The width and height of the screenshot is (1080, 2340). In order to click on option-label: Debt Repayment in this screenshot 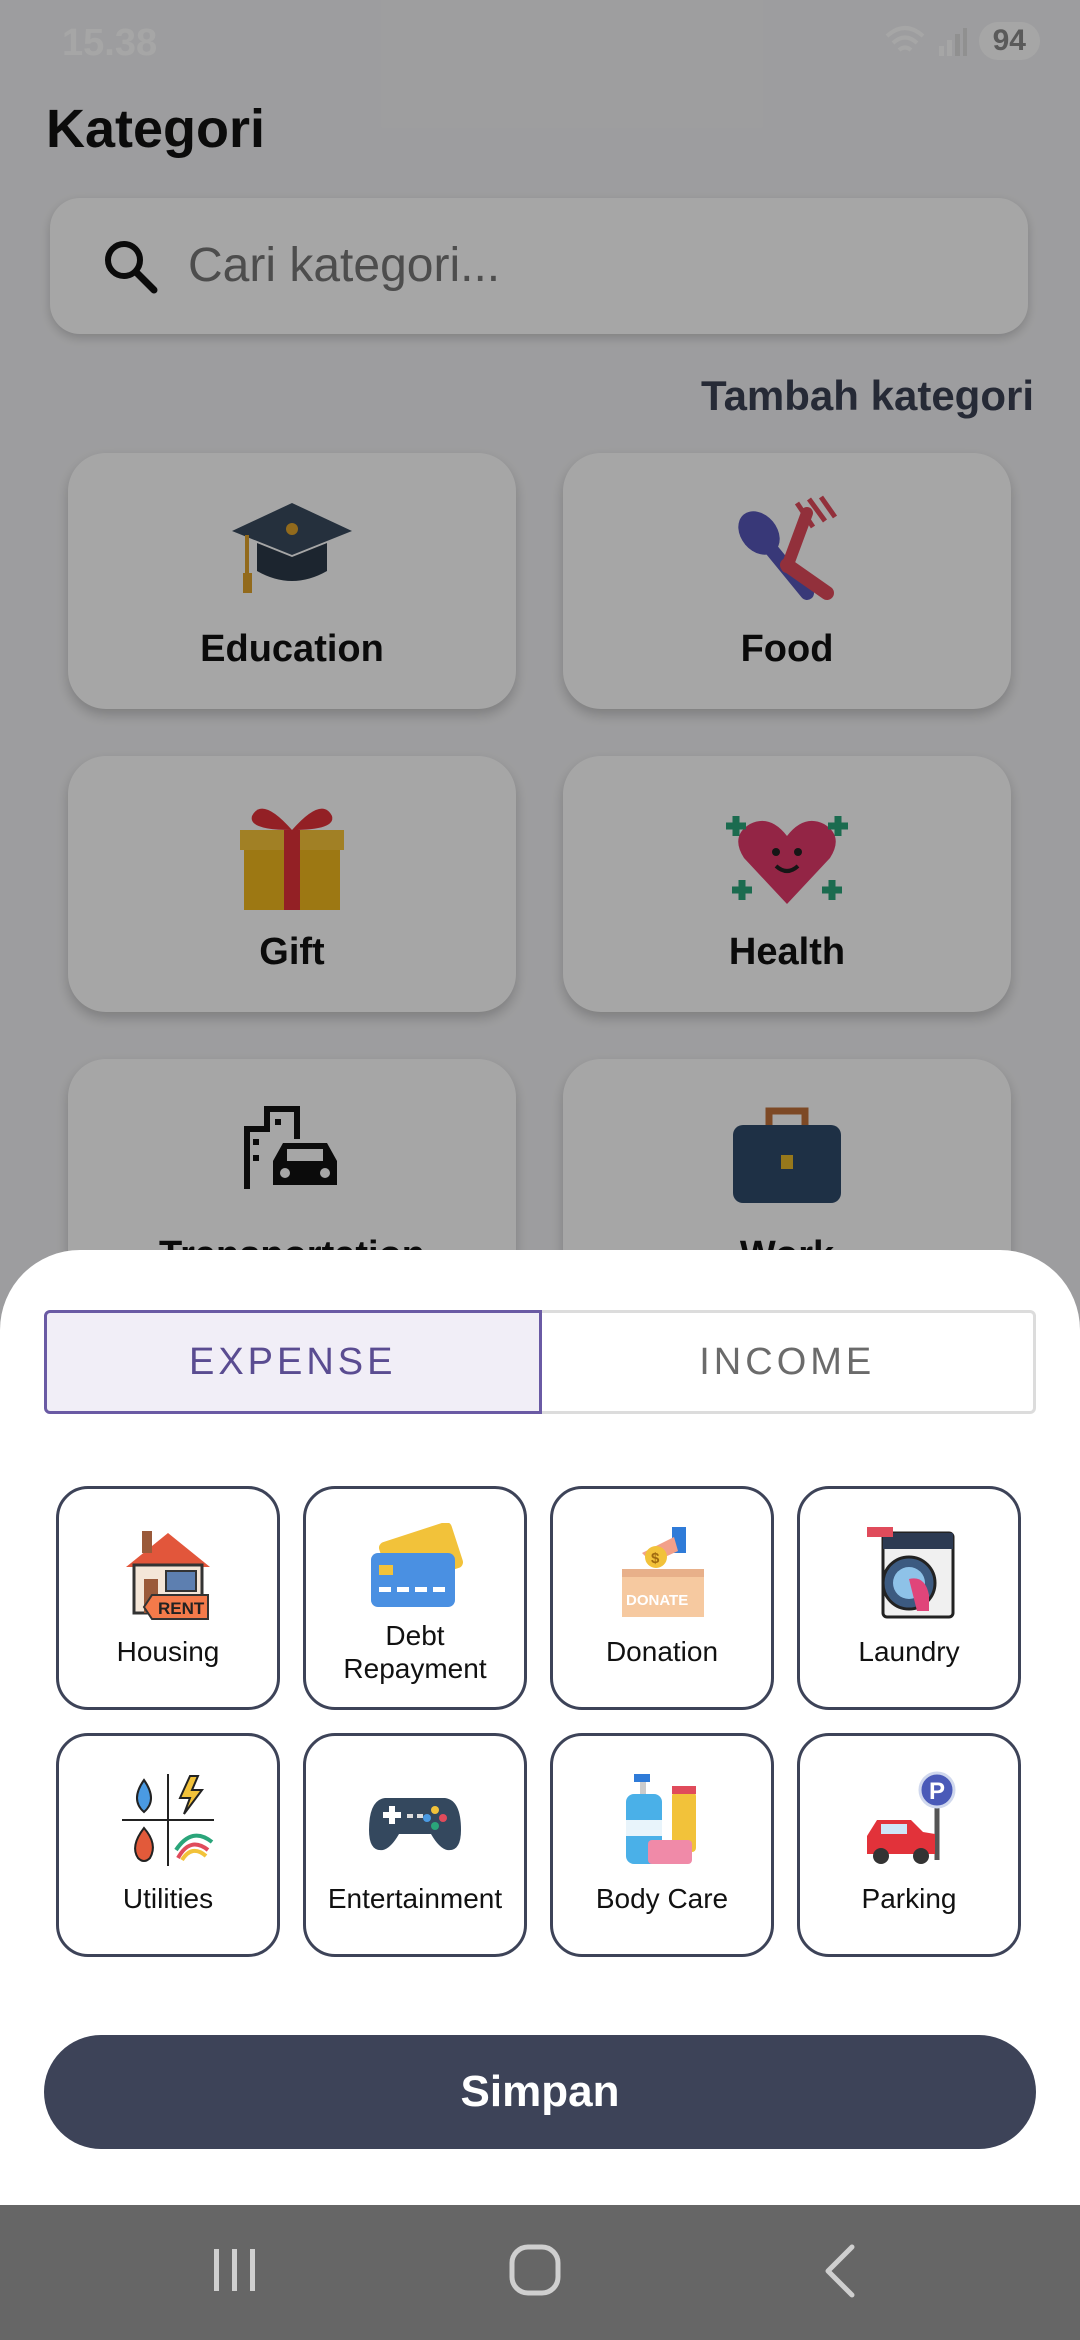, I will do `click(415, 1652)`.